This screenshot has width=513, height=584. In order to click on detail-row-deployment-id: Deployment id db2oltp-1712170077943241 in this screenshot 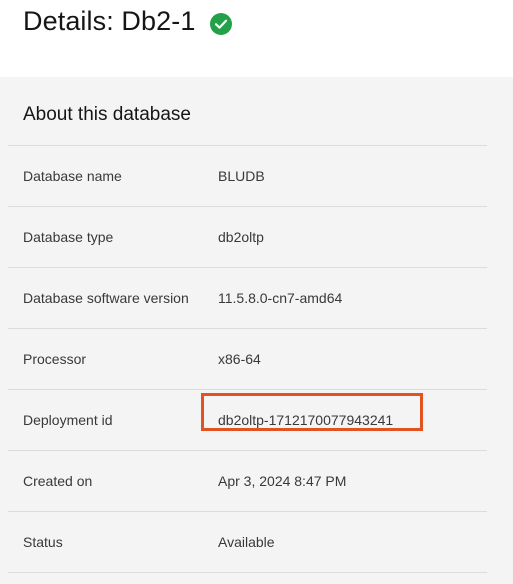, I will do `click(247, 420)`.